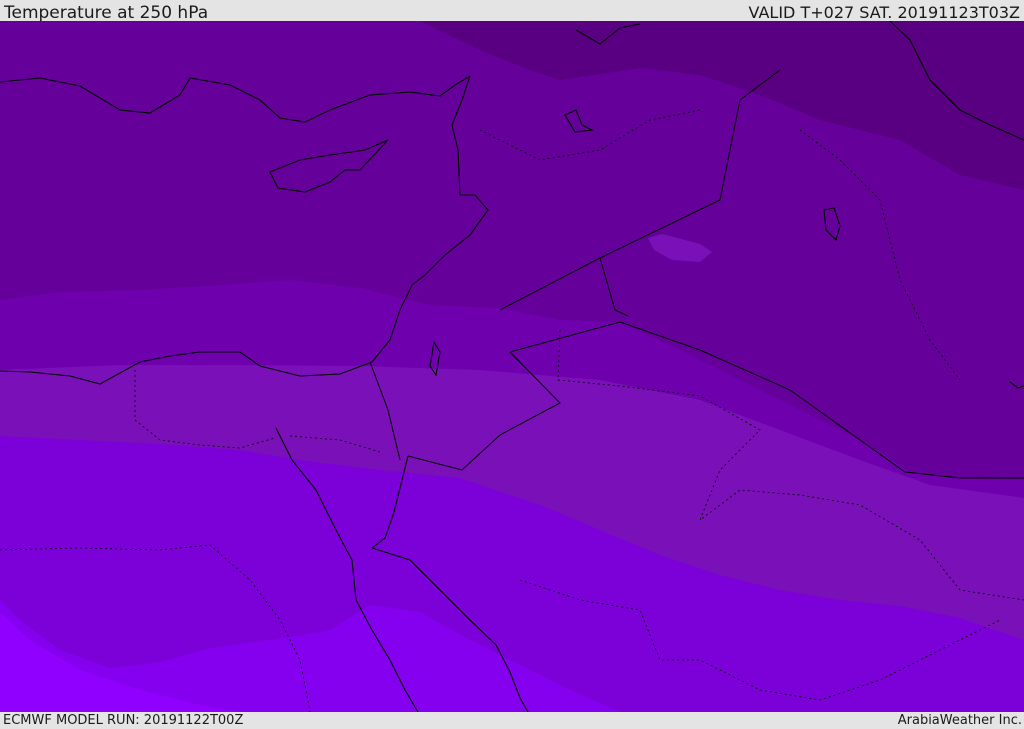  What do you see at coordinates (959, 720) in the screenshot?
I see `credit-label: ArabiaWeather Inc.` at bounding box center [959, 720].